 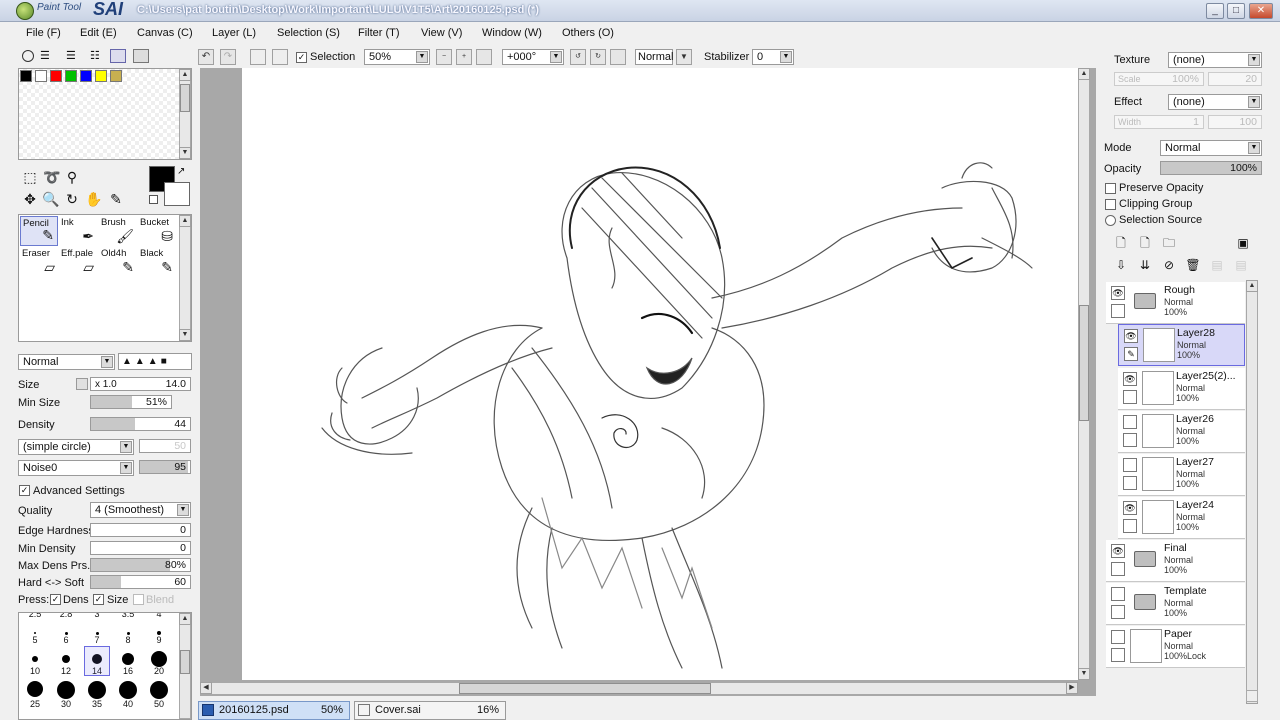 I want to click on menu-window: Window (W), so click(x=512, y=33).